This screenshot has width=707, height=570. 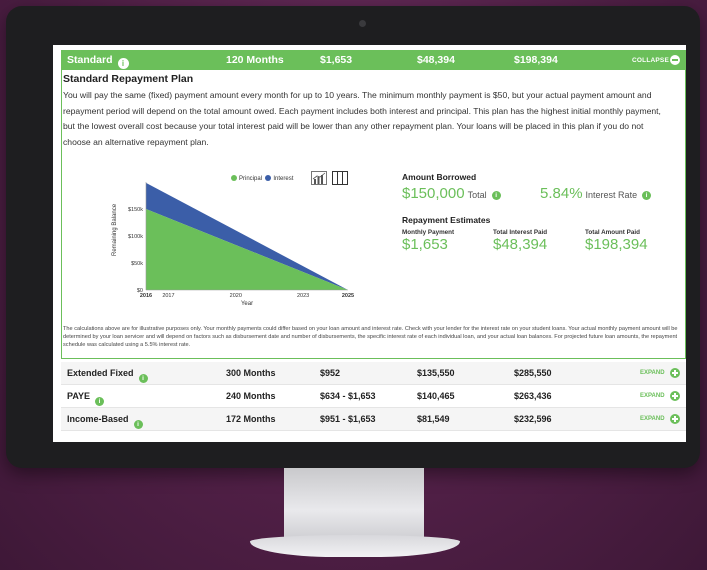 What do you see at coordinates (255, 60) in the screenshot?
I see `plan-months: 120 Months` at bounding box center [255, 60].